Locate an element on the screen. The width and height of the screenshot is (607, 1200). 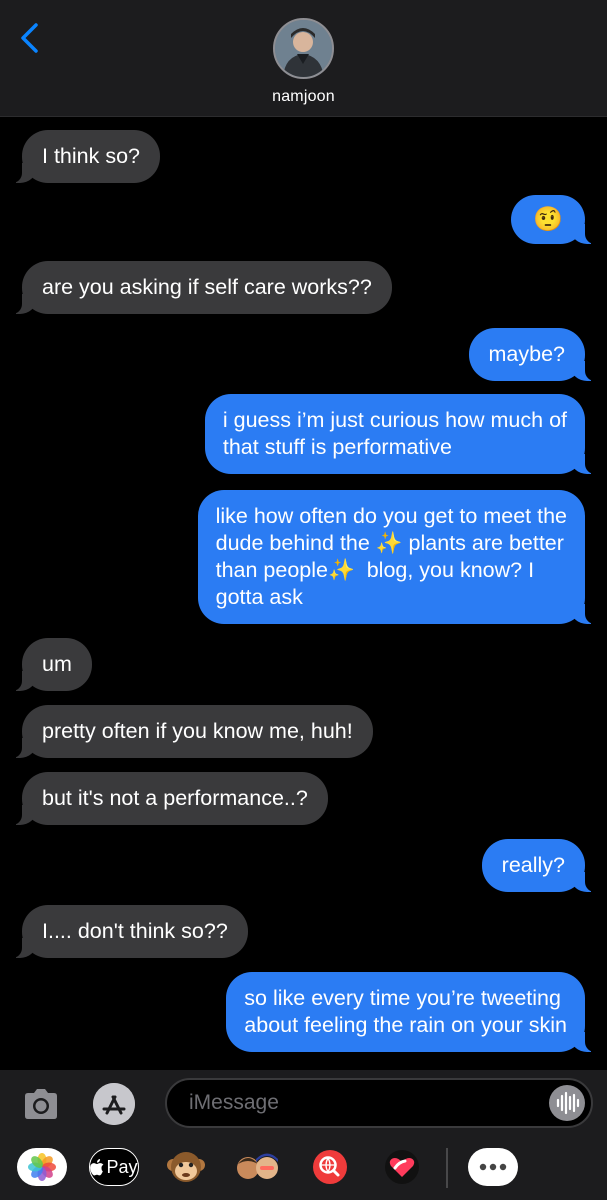
contact-avatar is located at coordinates (303, 48).